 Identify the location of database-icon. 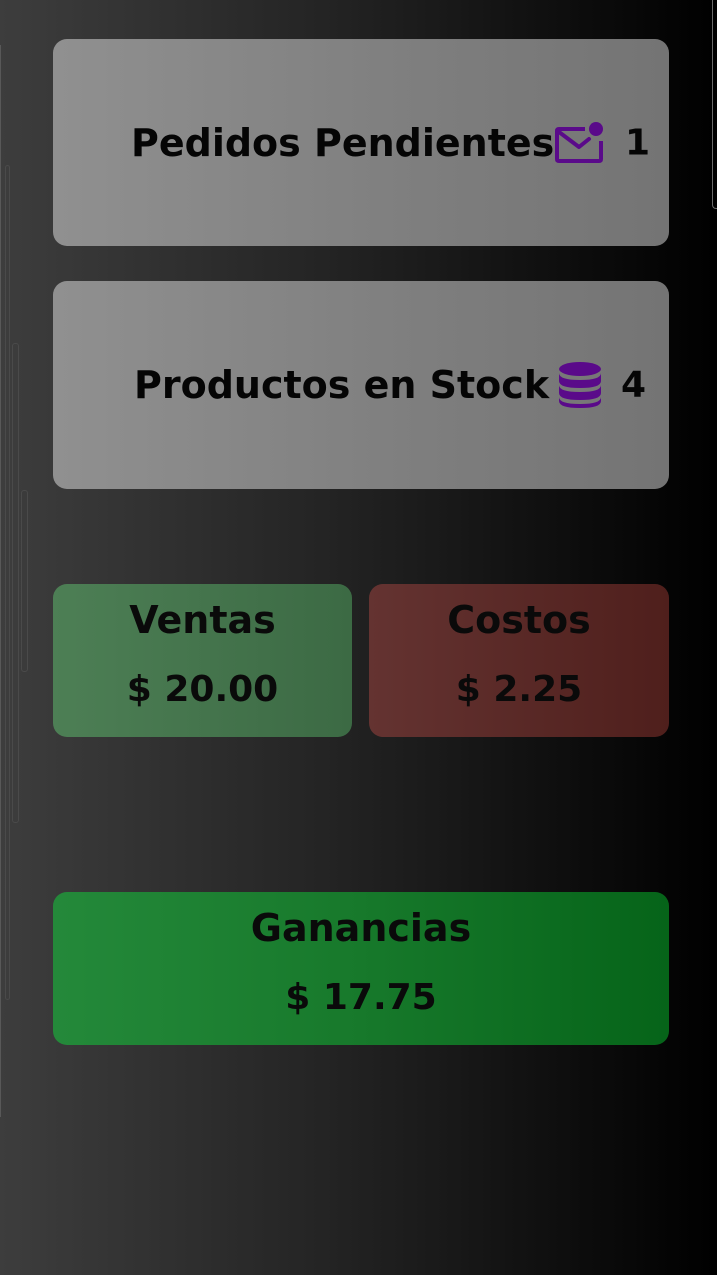
(580, 385).